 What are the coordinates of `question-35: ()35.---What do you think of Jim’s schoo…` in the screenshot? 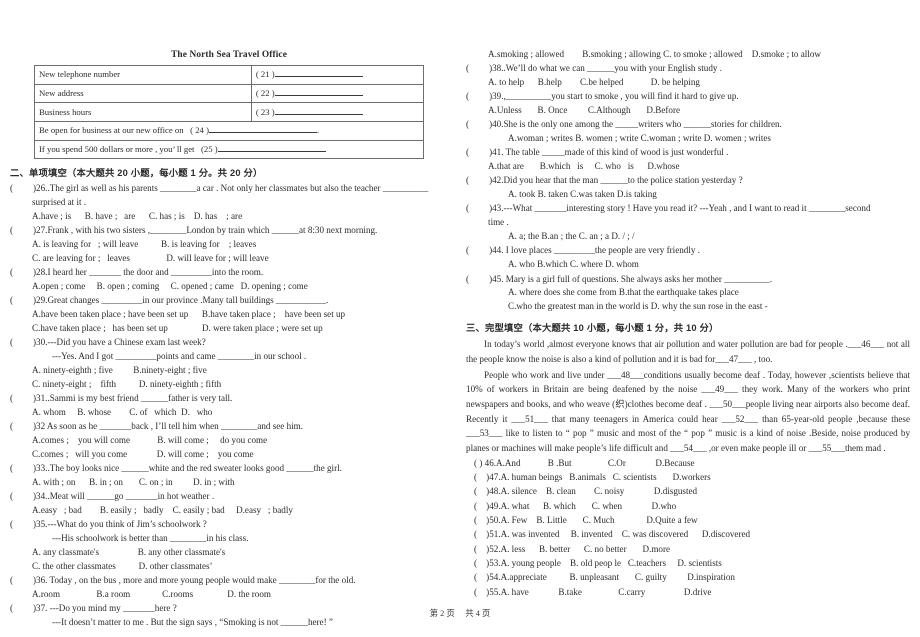 It's located at (229, 545).